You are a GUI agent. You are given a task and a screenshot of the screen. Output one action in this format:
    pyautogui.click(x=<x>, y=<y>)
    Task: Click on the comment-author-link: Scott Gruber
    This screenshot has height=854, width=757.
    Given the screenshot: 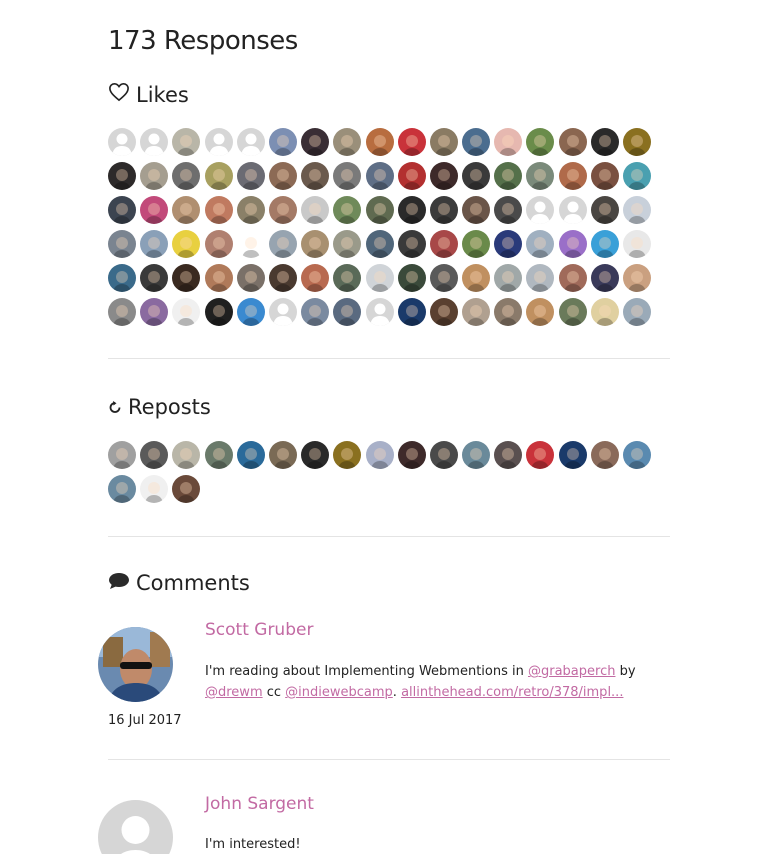 What is the action you would take?
    pyautogui.click(x=259, y=630)
    